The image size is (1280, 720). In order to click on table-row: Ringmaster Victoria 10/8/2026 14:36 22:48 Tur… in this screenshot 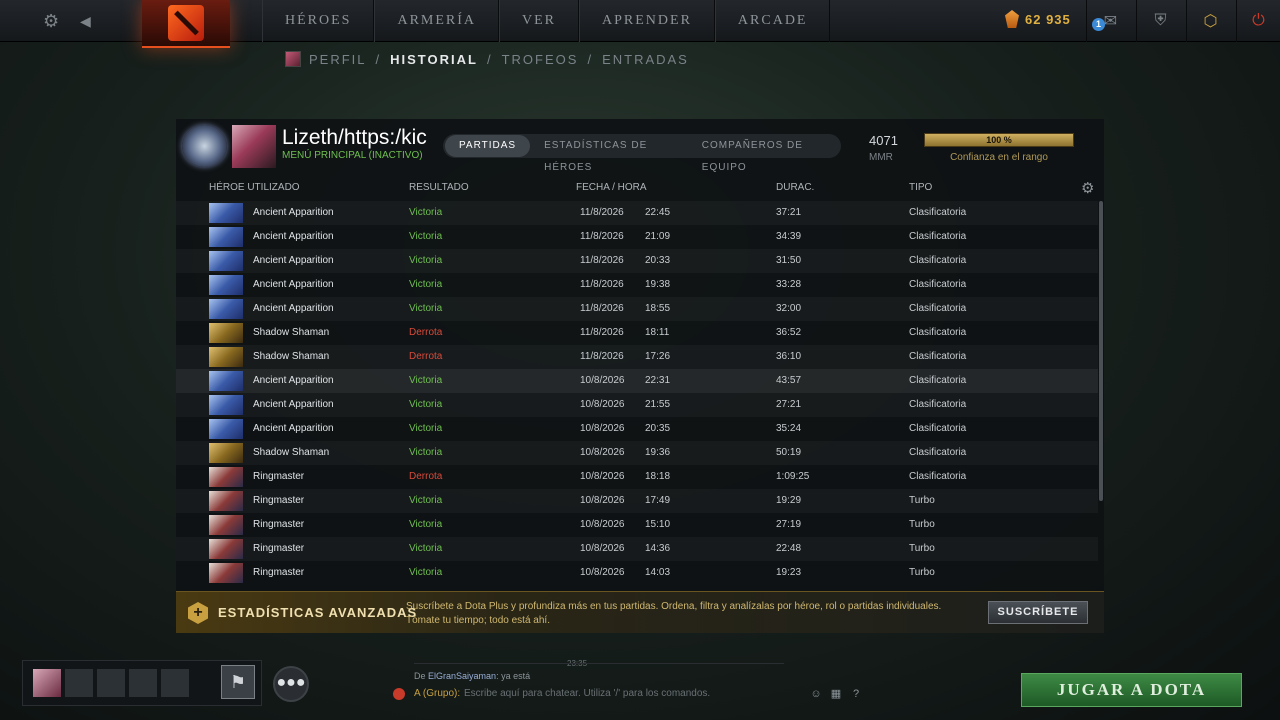, I will do `click(637, 549)`.